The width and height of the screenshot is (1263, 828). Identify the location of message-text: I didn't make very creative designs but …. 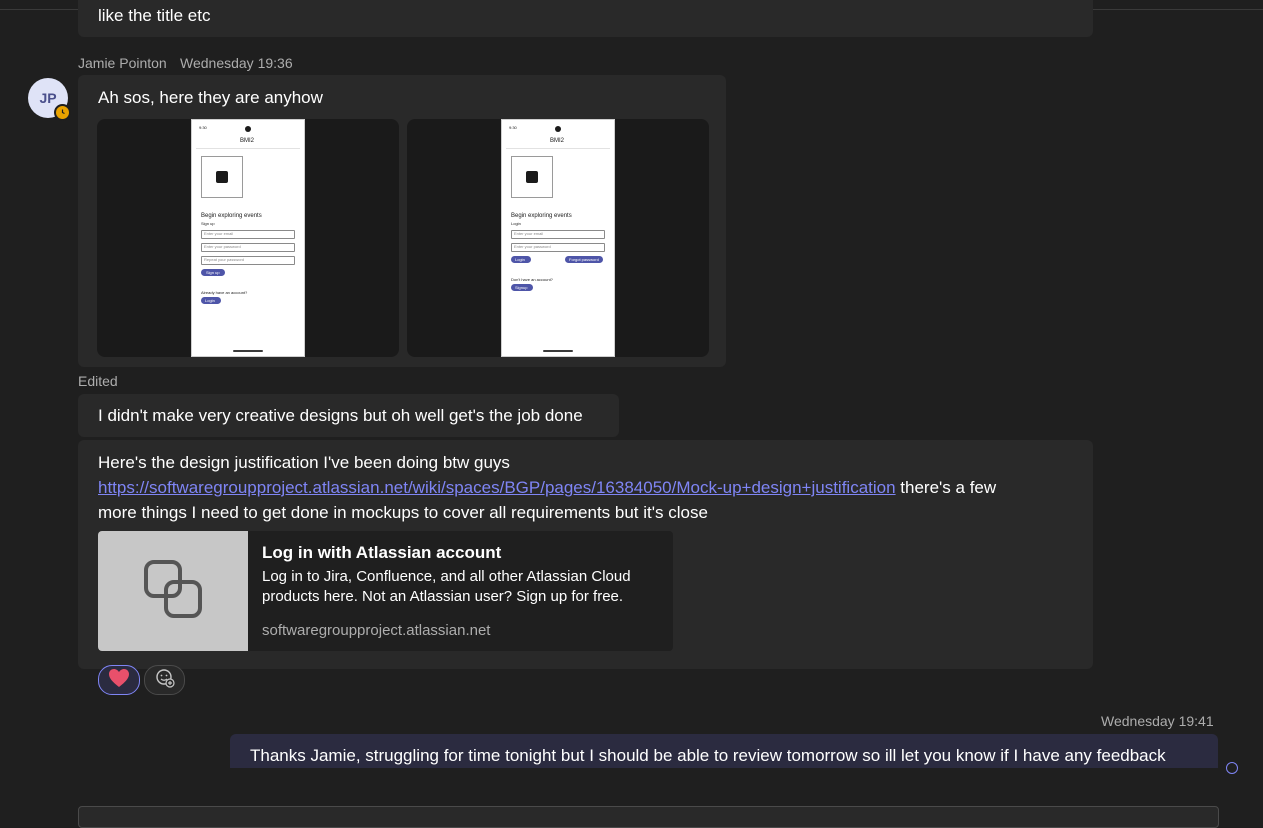
(340, 415).